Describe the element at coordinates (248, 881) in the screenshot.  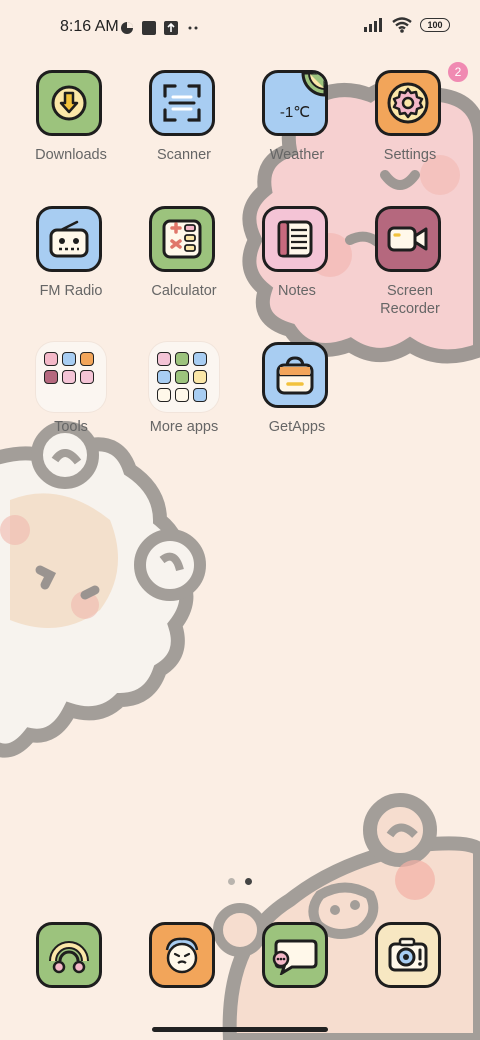
I see `page-dot-active` at that location.